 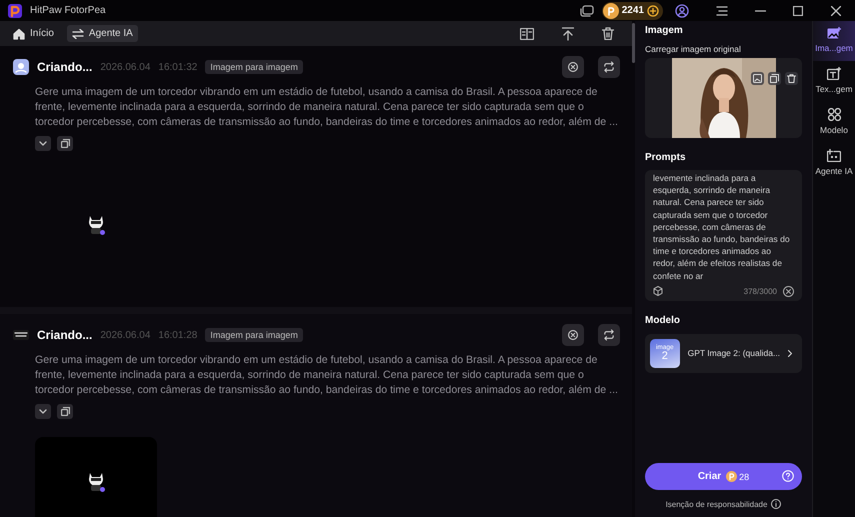 What do you see at coordinates (760, 291) in the screenshot?
I see `character-counter: 378/3000` at bounding box center [760, 291].